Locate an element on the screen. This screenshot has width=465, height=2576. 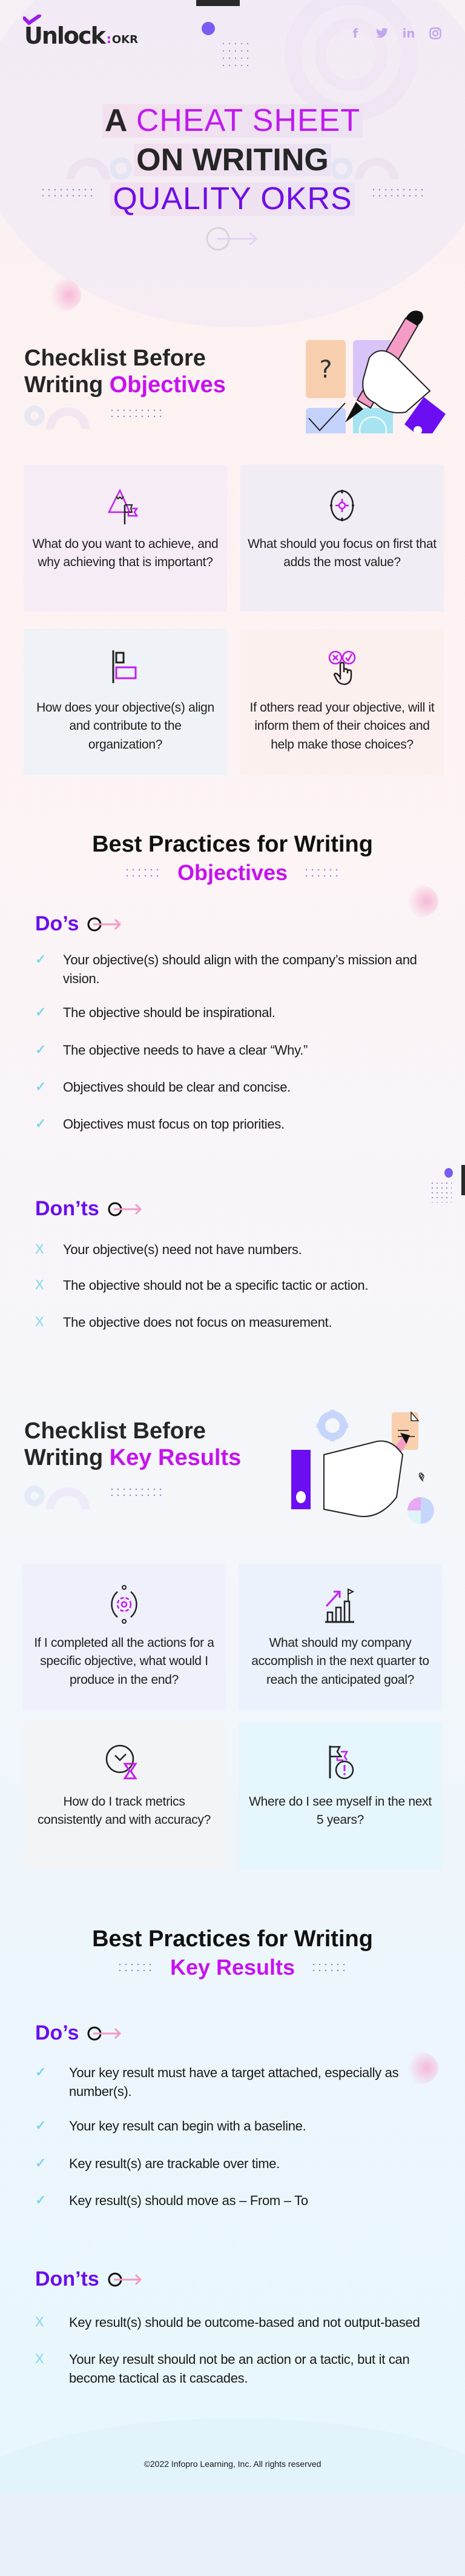
objectives-donts-heading: Don’ts is located at coordinates (89, 1209).